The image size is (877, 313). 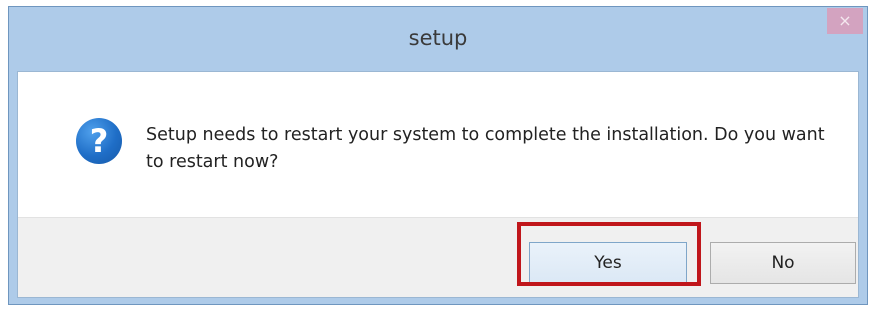 I want to click on window-title: setup, so click(x=438, y=38).